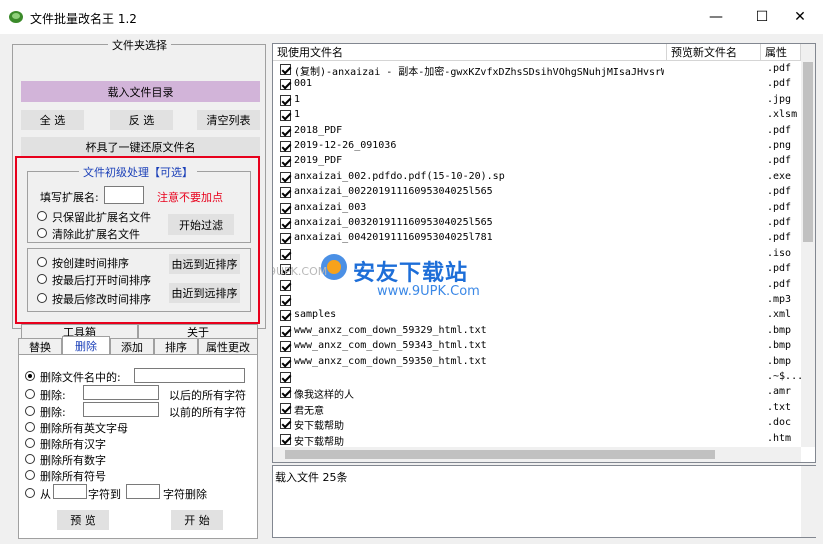  Describe the element at coordinates (544, 193) in the screenshot. I see `table-row: anxaizai_00220191116095304025l565 .pdf` at that location.